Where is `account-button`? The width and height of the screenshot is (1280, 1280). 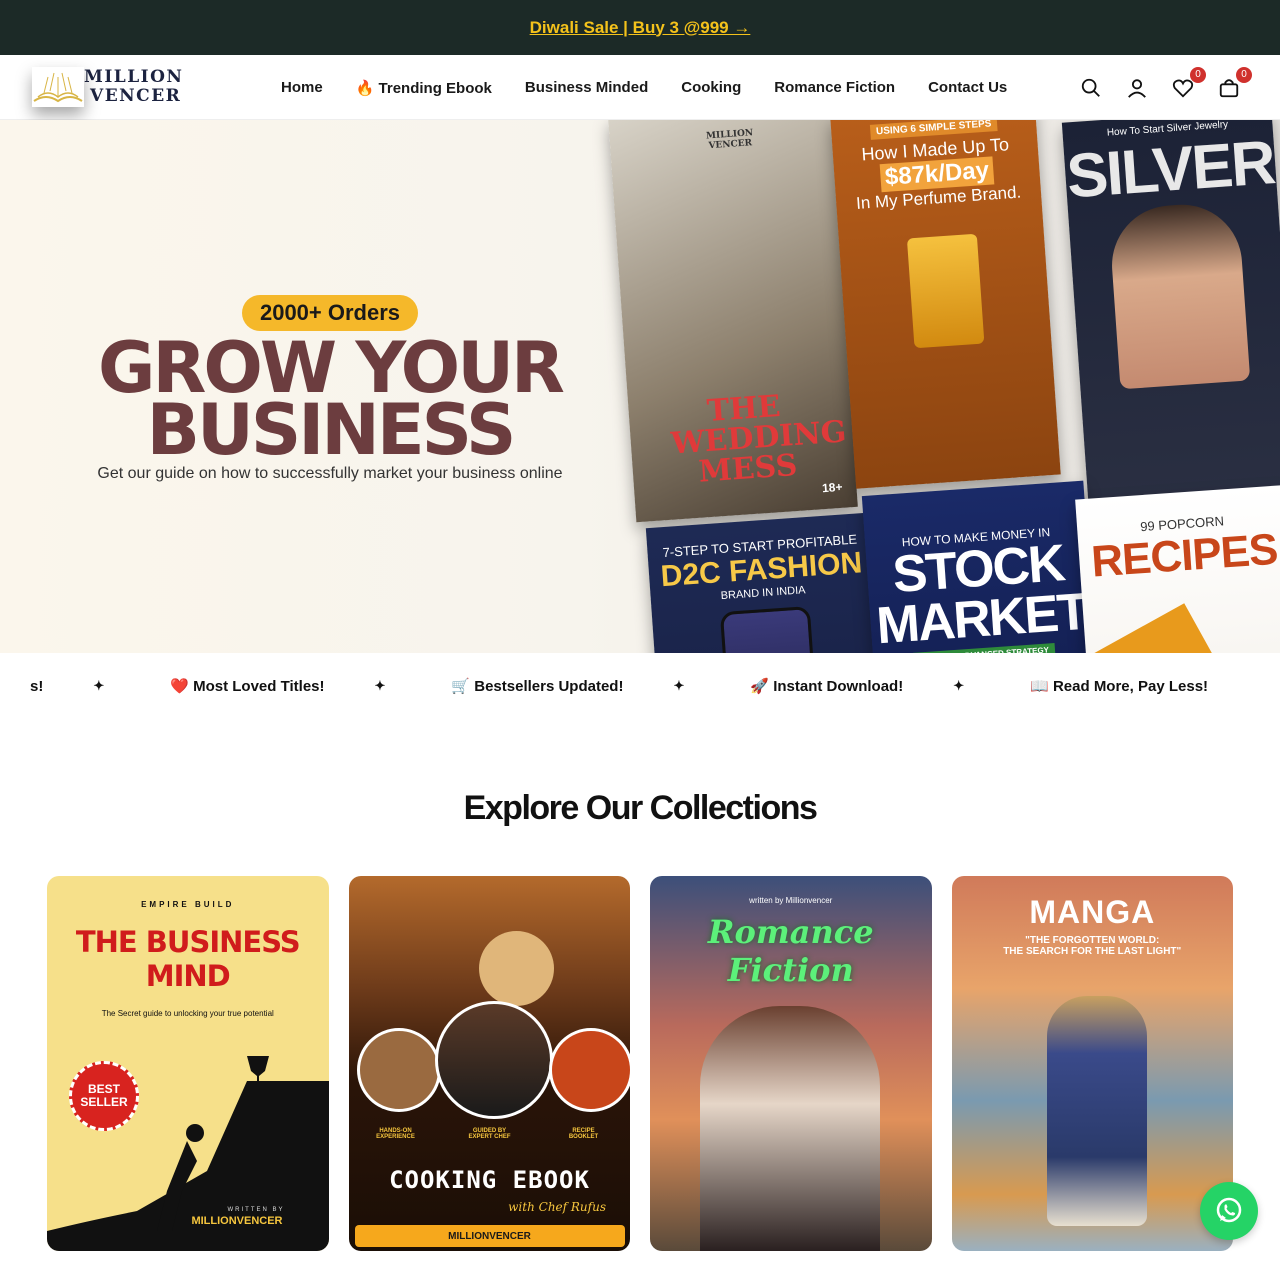 account-button is located at coordinates (1137, 88).